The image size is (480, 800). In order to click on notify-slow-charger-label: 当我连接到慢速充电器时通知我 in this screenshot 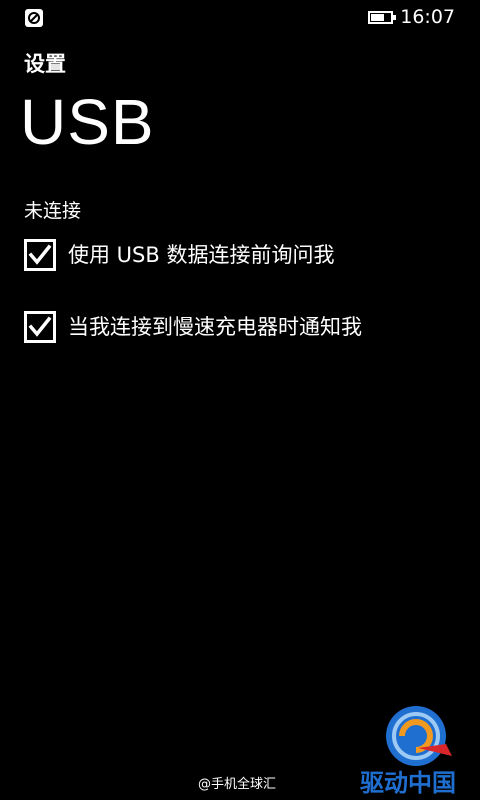, I will do `click(215, 327)`.